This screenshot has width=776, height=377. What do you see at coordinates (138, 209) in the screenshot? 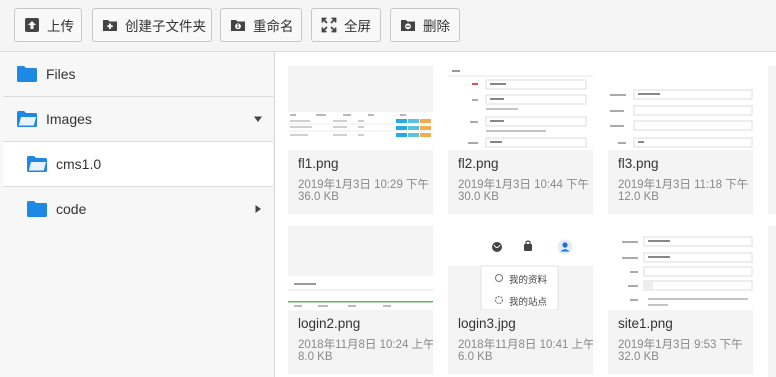
I see `tree-item-code: code` at bounding box center [138, 209].